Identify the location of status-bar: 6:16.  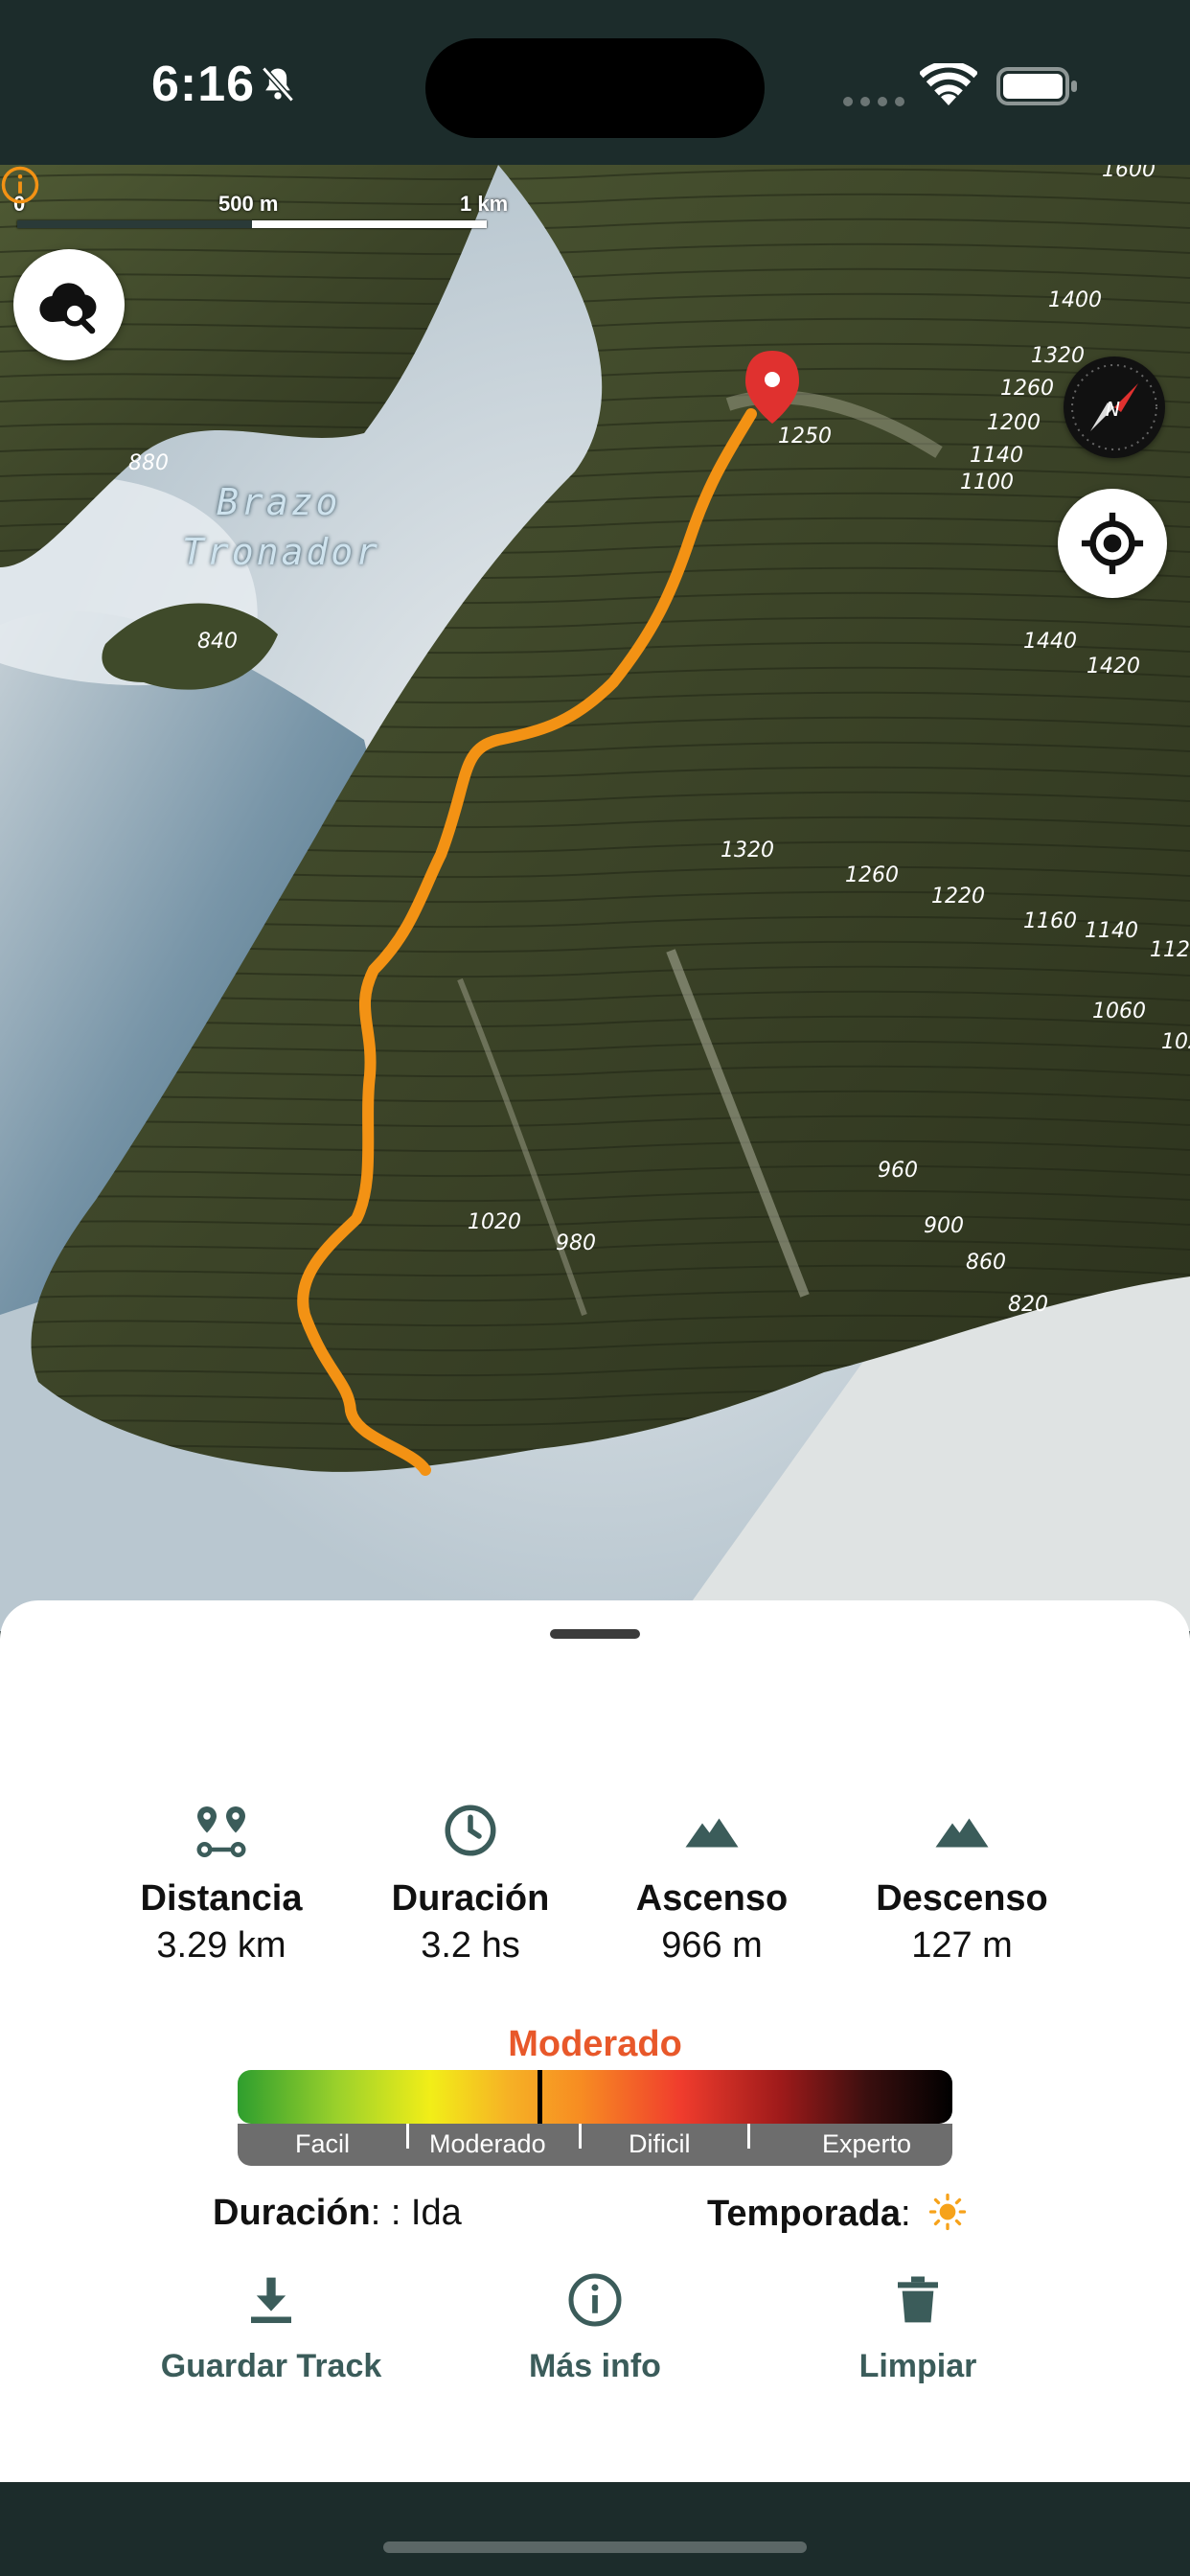
(595, 82).